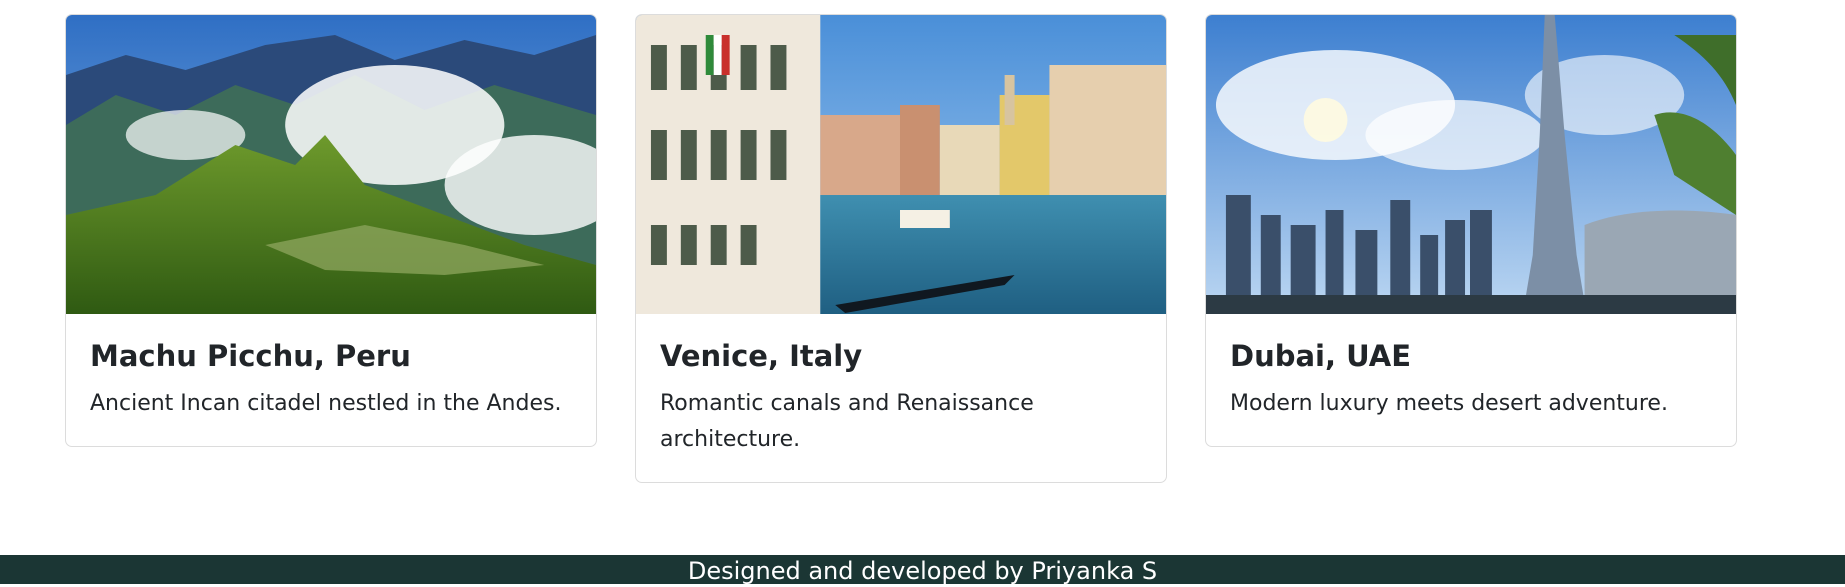  I want to click on card-title: Machu Picchu, Peru, so click(250, 356).